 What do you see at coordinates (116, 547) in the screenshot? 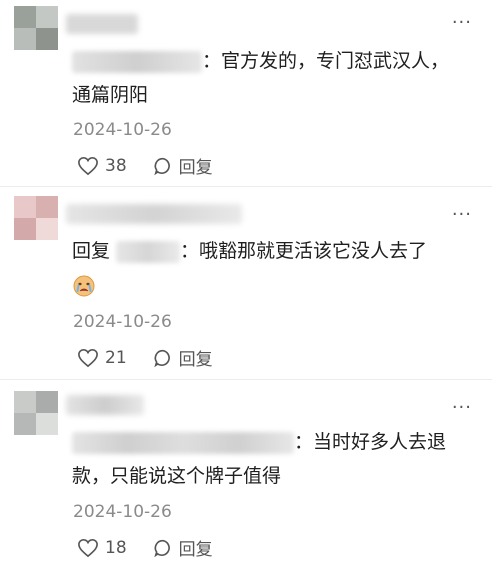
I see `like-count: 18` at bounding box center [116, 547].